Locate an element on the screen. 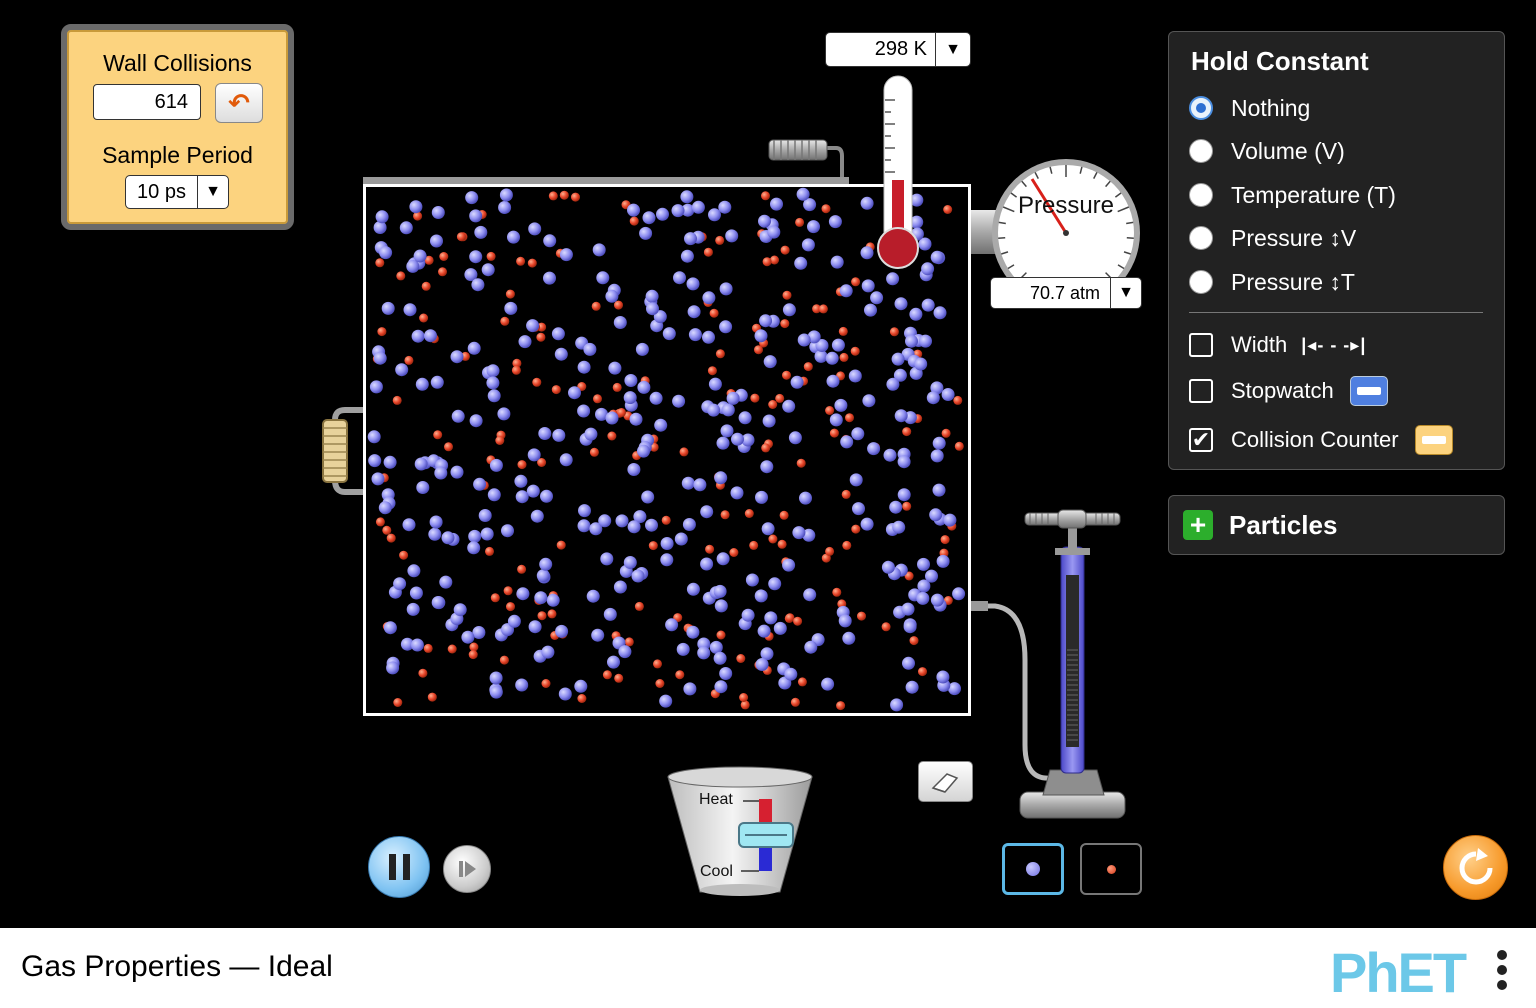 This screenshot has height=1008, width=1536. width-checkbox-row: Width |◂- - -▸| is located at coordinates (1277, 345).